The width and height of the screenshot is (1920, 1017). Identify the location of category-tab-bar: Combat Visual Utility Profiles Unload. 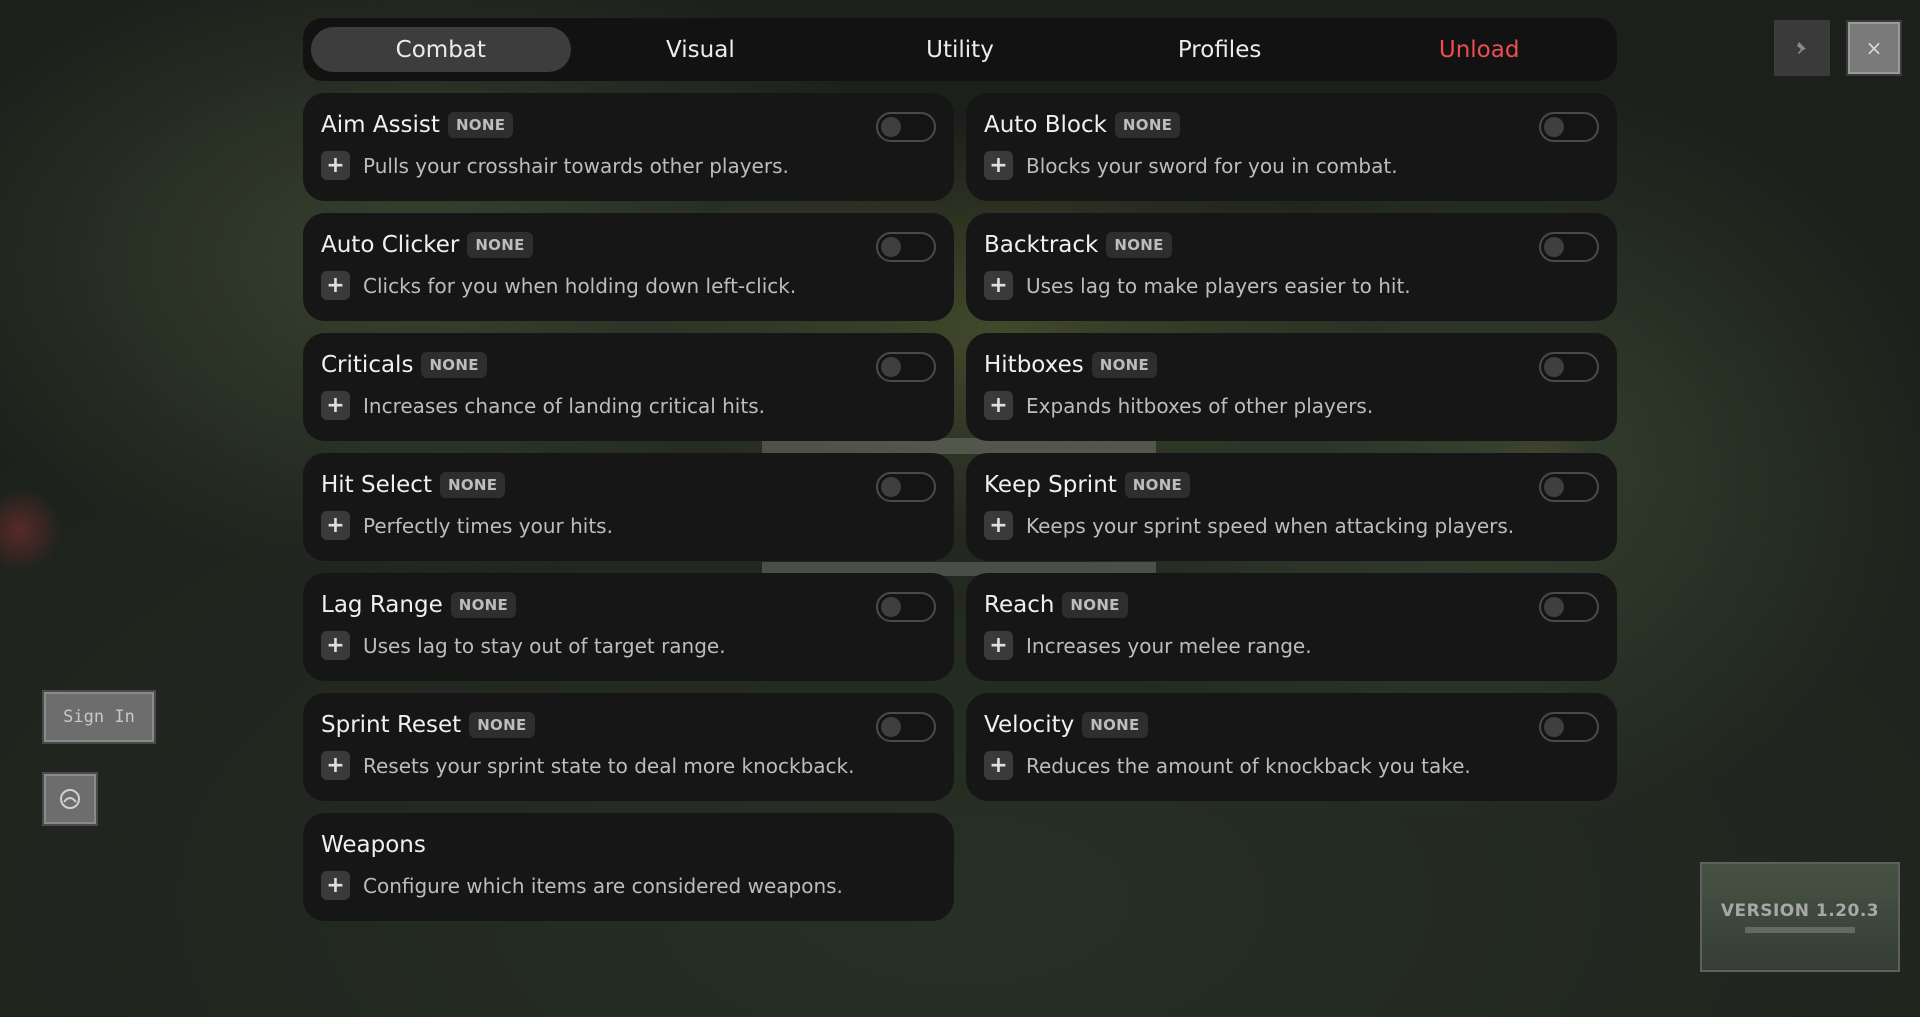
(960, 49).